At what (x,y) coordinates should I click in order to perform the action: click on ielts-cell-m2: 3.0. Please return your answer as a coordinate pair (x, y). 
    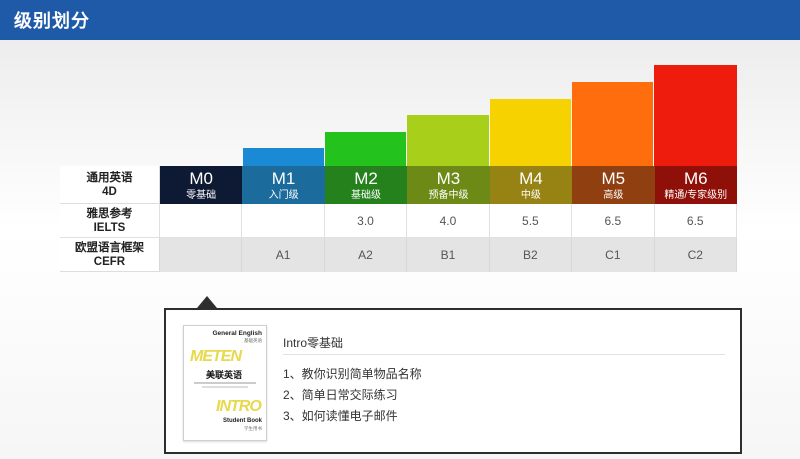
    Looking at the image, I should click on (366, 221).